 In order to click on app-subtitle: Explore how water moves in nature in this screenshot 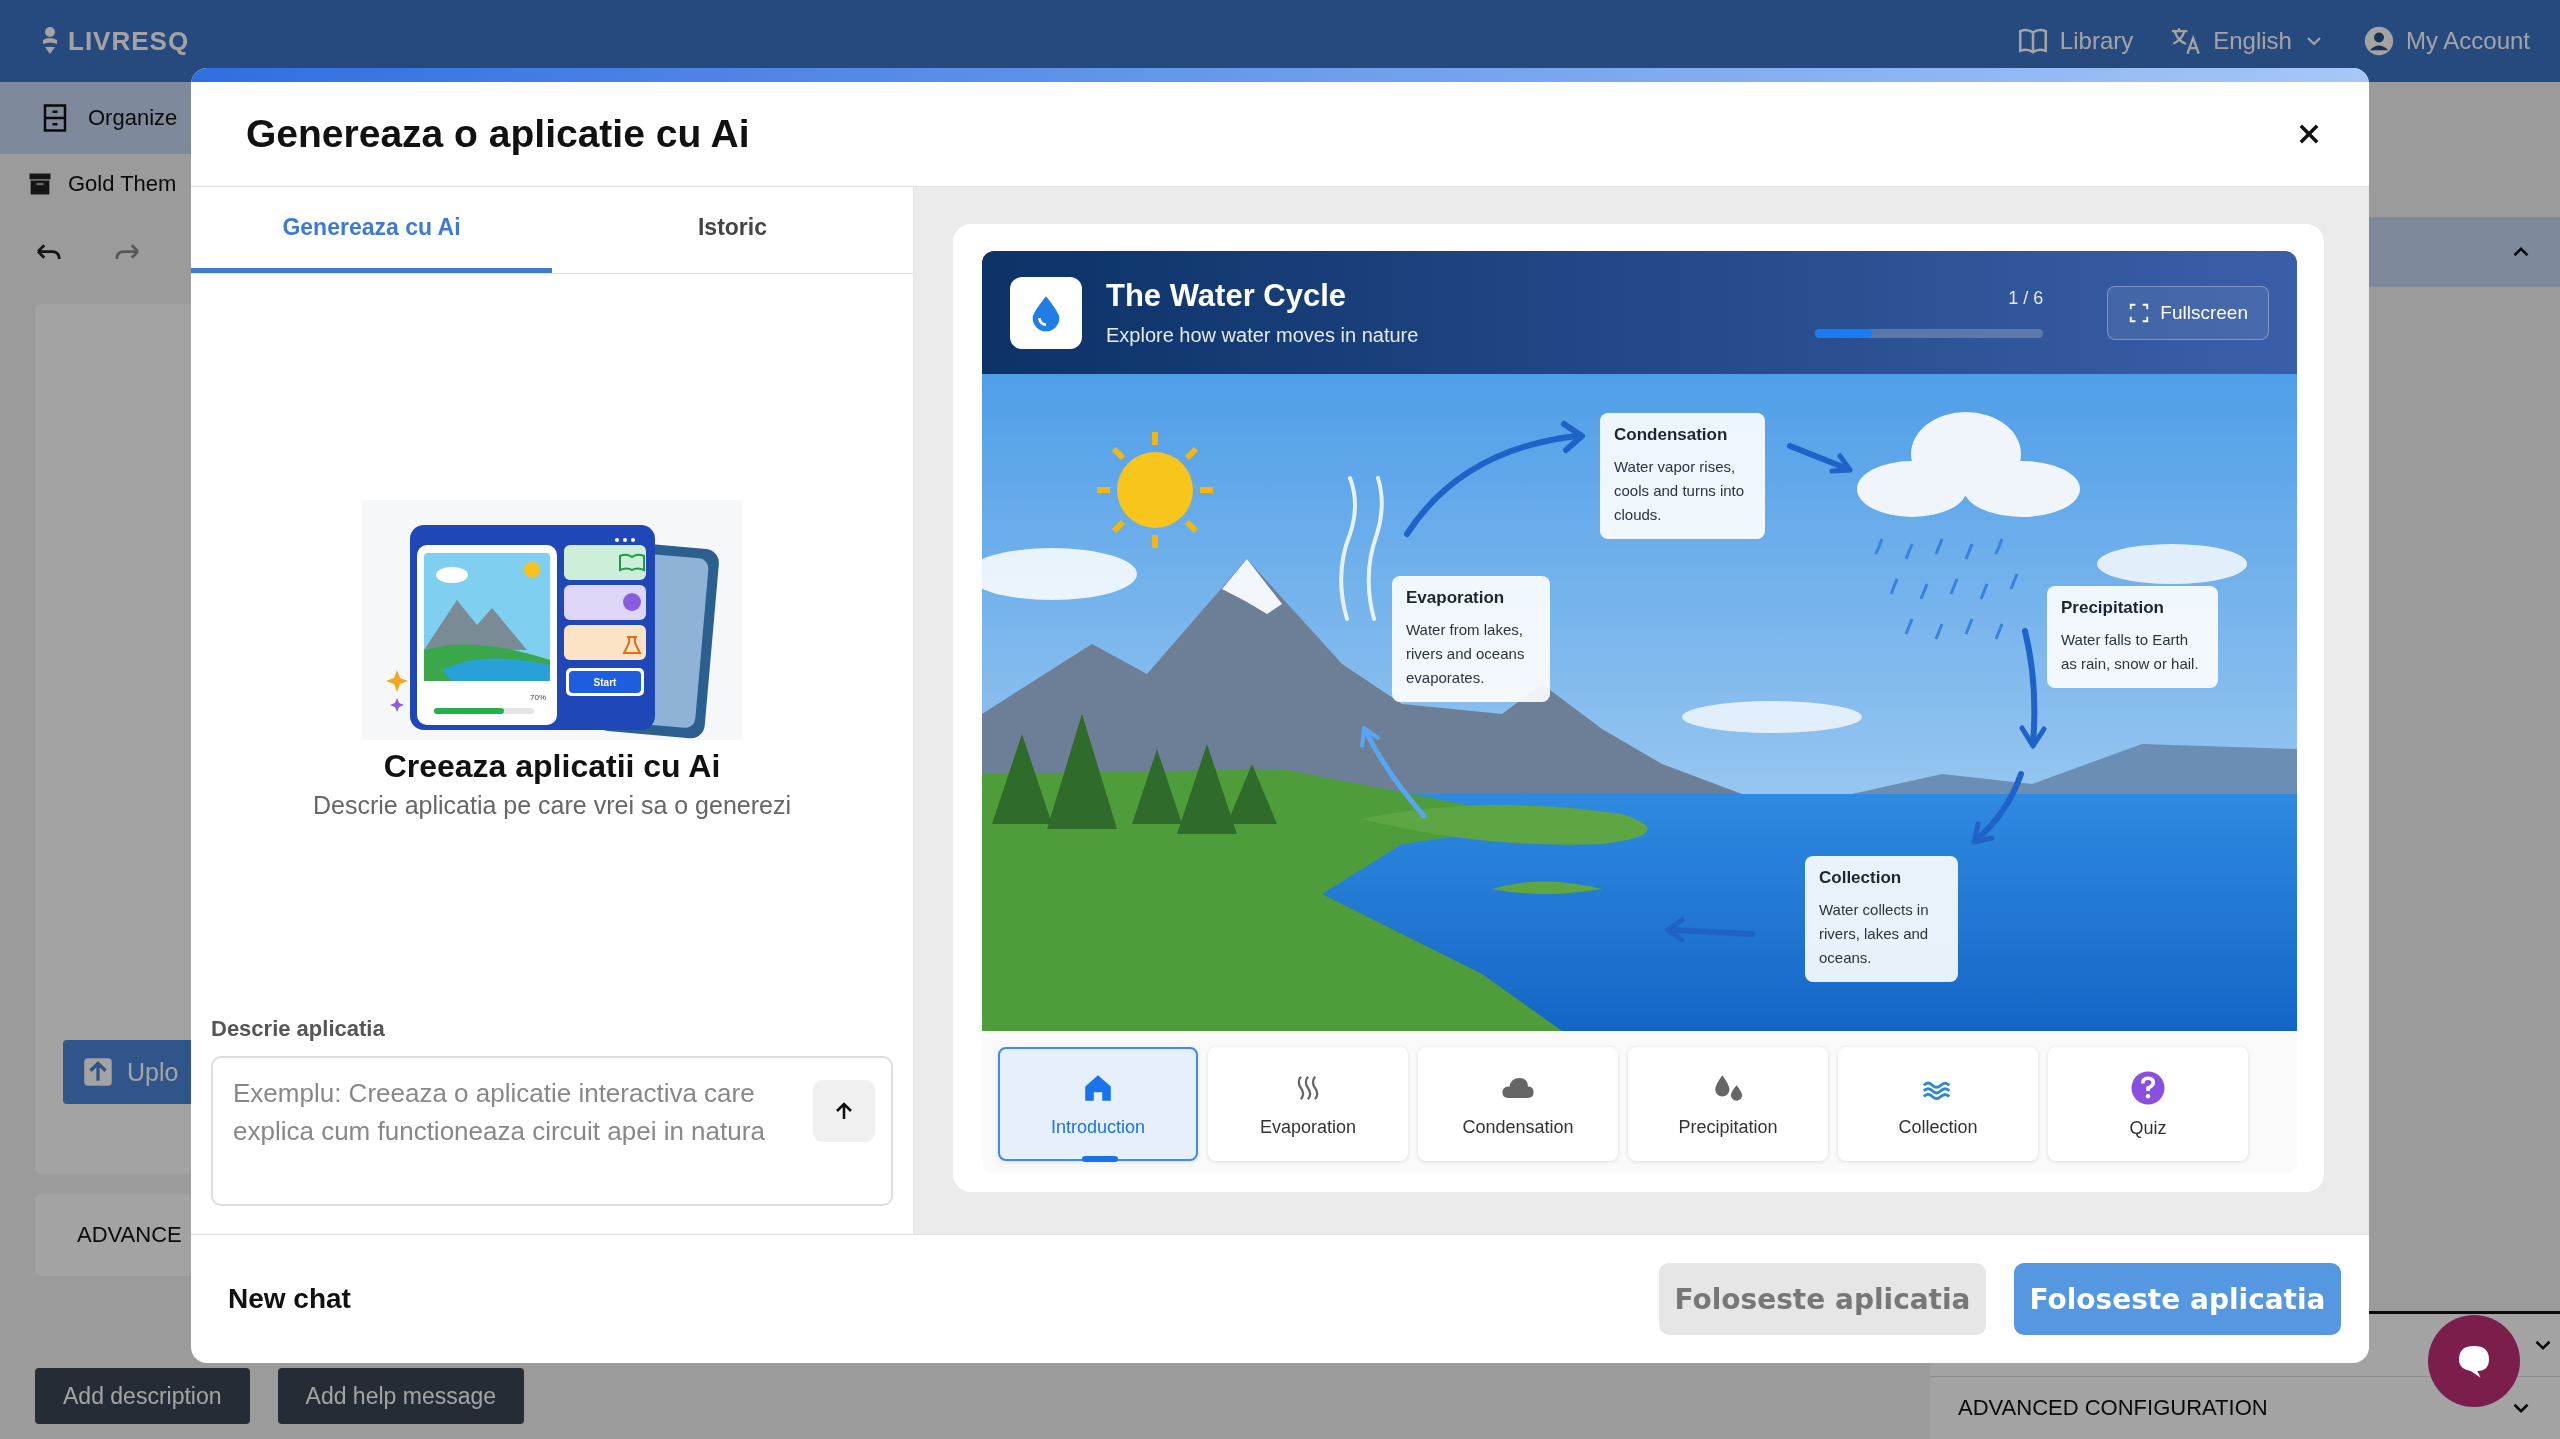, I will do `click(1263, 335)`.